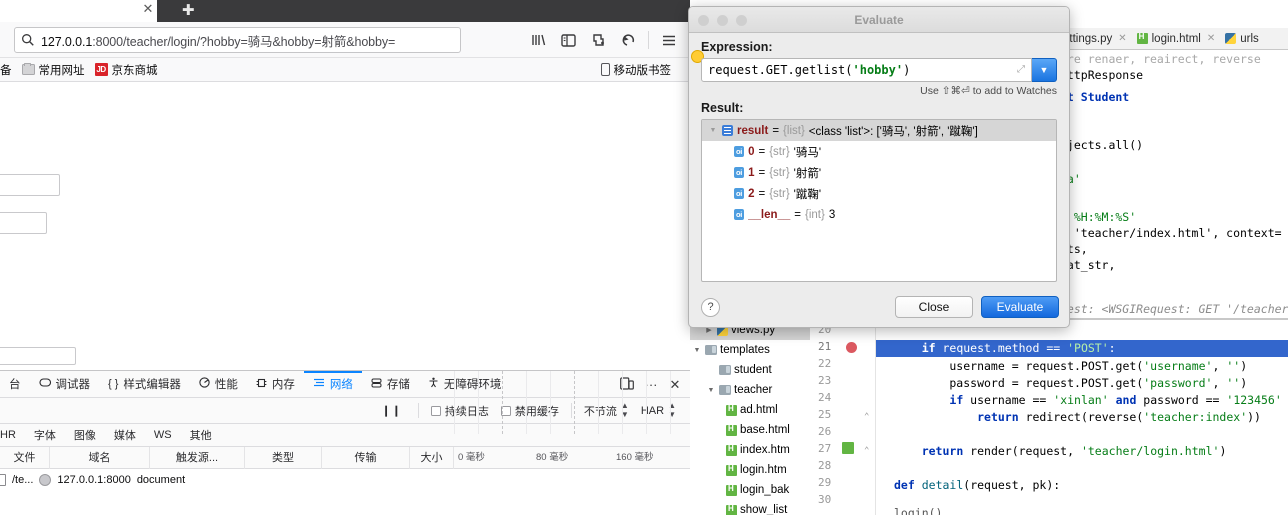 This screenshot has height=515, width=1288. I want to click on devtools-tab-bar: 台 调试器 { } 样式编辑器 性能 内存 网络 存储 无障碍环境 ··· ✕, so click(345, 384).